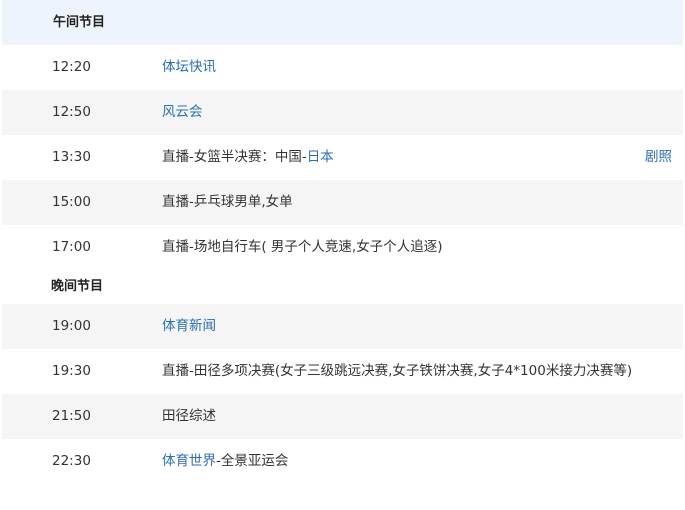  I want to click on program-time: 12:20, so click(71, 67).